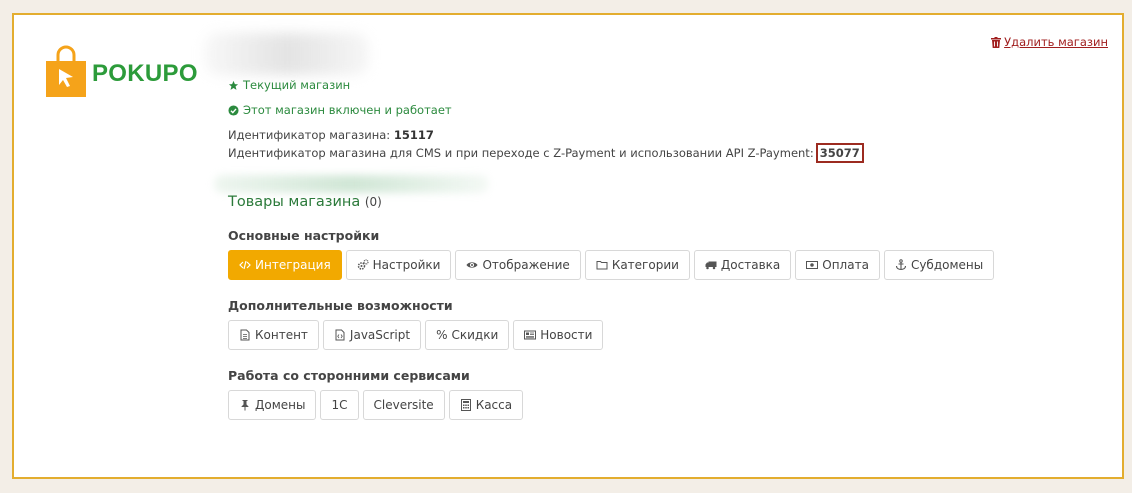 This screenshot has width=1132, height=493. What do you see at coordinates (304, 235) in the screenshot?
I see `main-settings-title: Основные настройки` at bounding box center [304, 235].